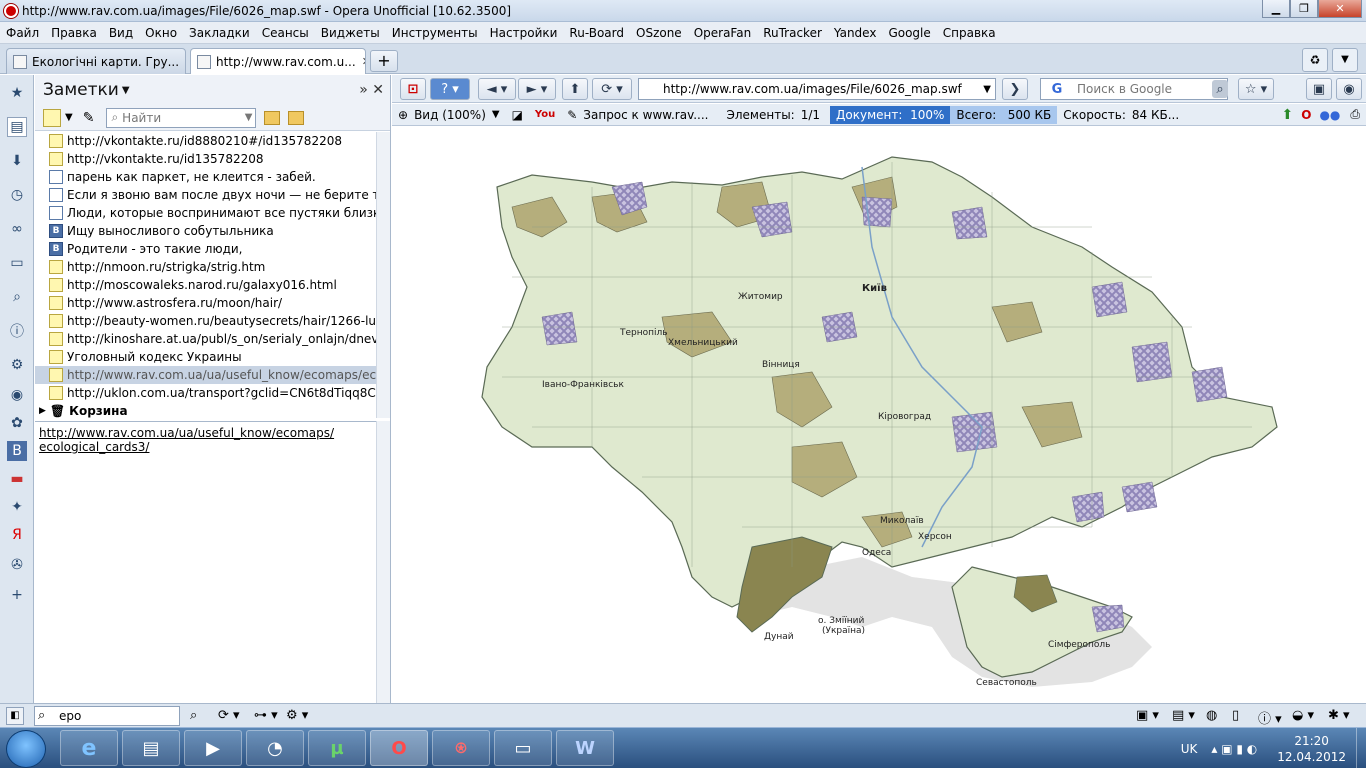  I want to click on tab-map-swf: http://www.rav.com.u... ✕, so click(278, 61).